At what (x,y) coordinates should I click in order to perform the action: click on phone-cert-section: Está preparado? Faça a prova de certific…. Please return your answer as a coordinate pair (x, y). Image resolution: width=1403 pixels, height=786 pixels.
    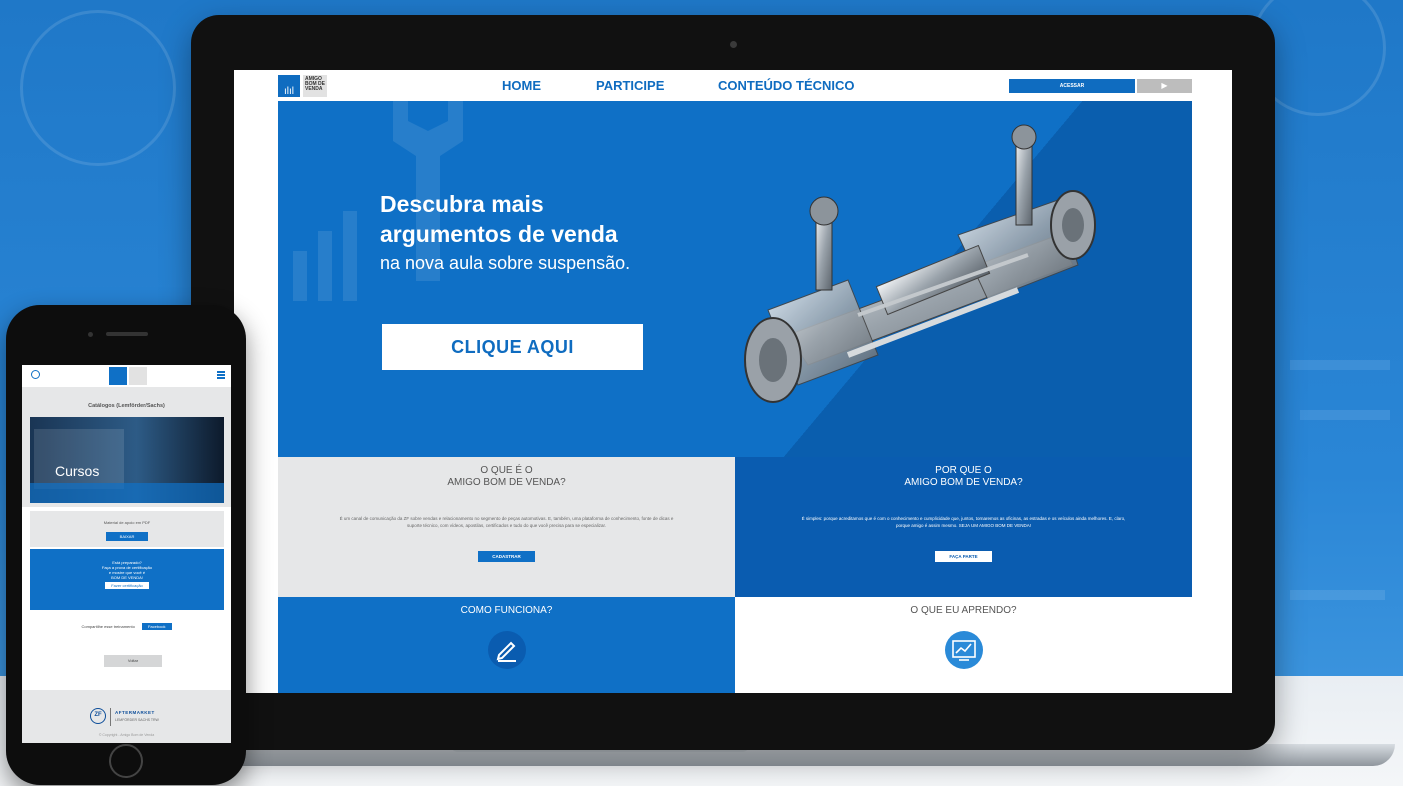
    Looking at the image, I should click on (127, 579).